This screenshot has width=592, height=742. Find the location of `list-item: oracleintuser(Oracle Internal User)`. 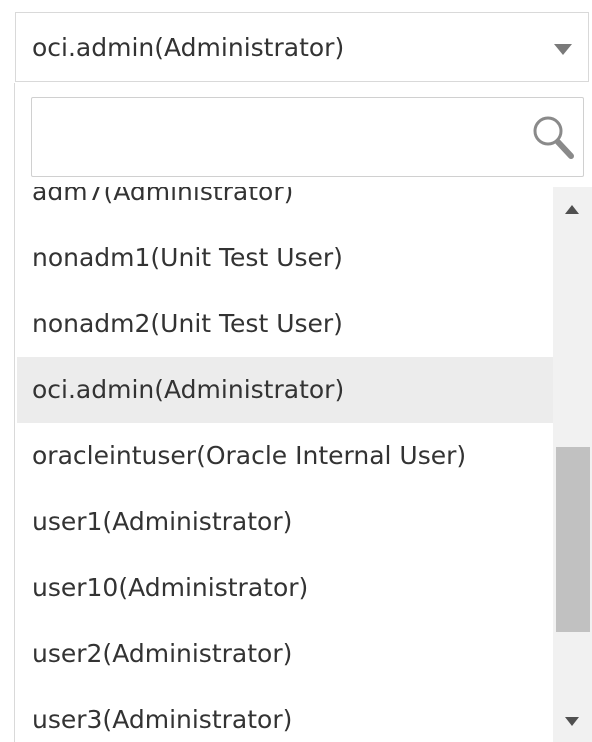

list-item: oracleintuser(Oracle Internal User) is located at coordinates (285, 456).